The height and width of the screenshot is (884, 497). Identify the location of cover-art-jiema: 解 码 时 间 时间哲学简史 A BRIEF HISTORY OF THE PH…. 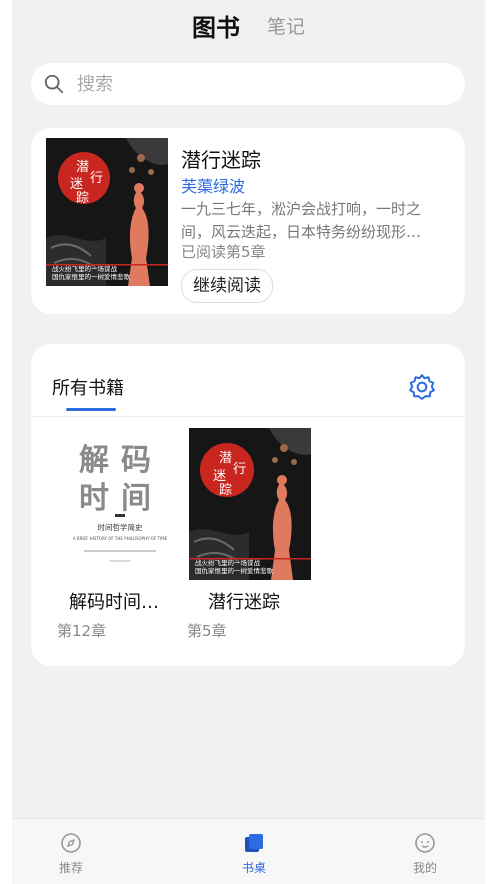
(120, 504).